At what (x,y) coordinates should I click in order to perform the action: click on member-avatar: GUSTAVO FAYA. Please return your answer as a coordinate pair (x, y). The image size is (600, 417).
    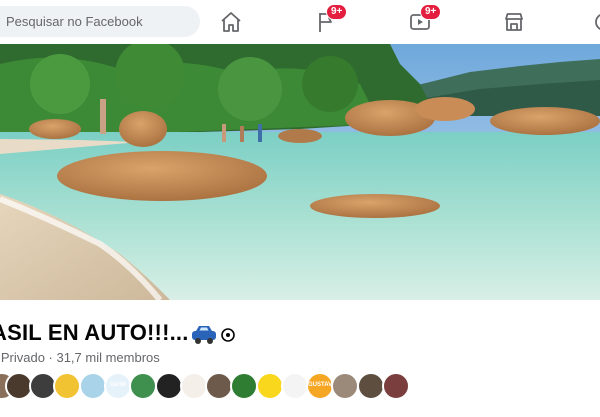
    Looking at the image, I should click on (320, 386).